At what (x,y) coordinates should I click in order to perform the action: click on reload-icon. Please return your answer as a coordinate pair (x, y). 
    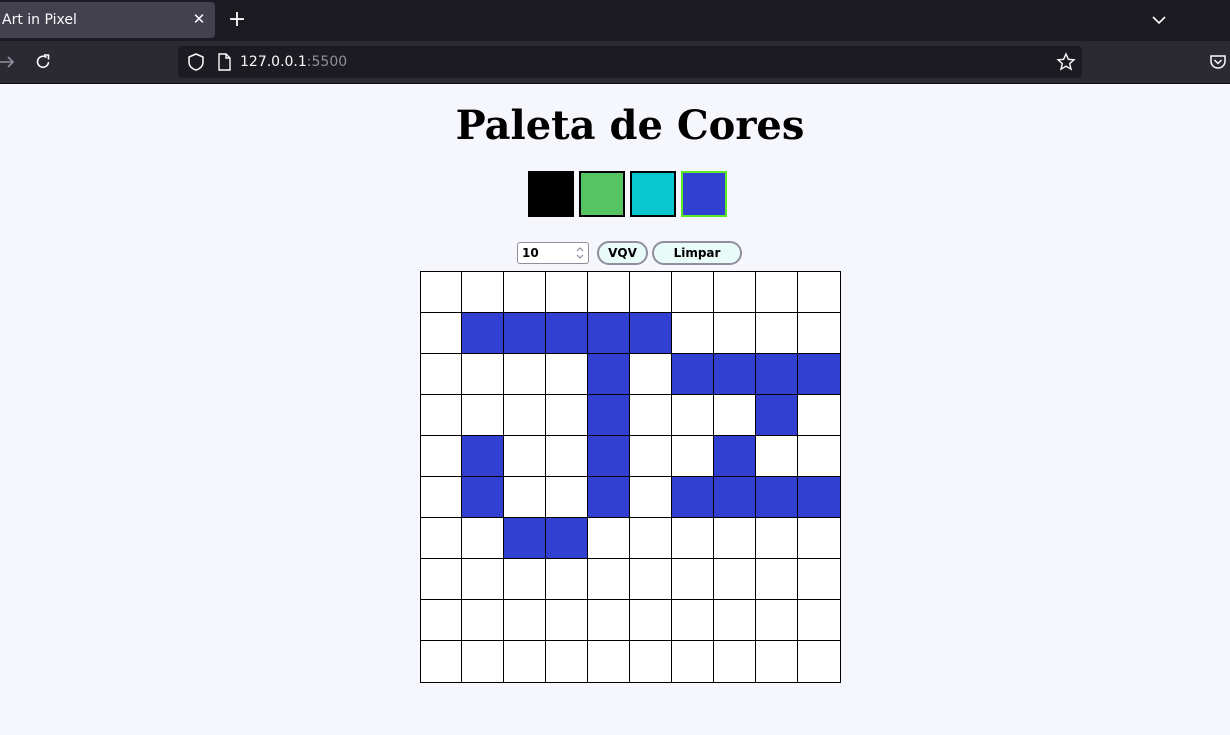
    Looking at the image, I should click on (43, 62).